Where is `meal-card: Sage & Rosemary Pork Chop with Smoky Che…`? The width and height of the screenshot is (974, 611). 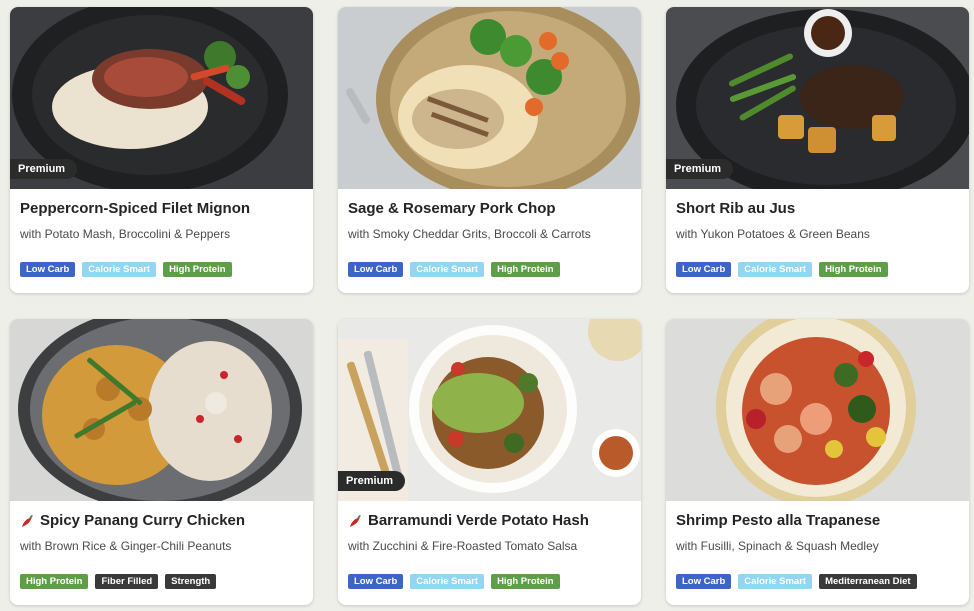
meal-card: Sage & Rosemary Pork Chop with Smoky Che… is located at coordinates (489, 150).